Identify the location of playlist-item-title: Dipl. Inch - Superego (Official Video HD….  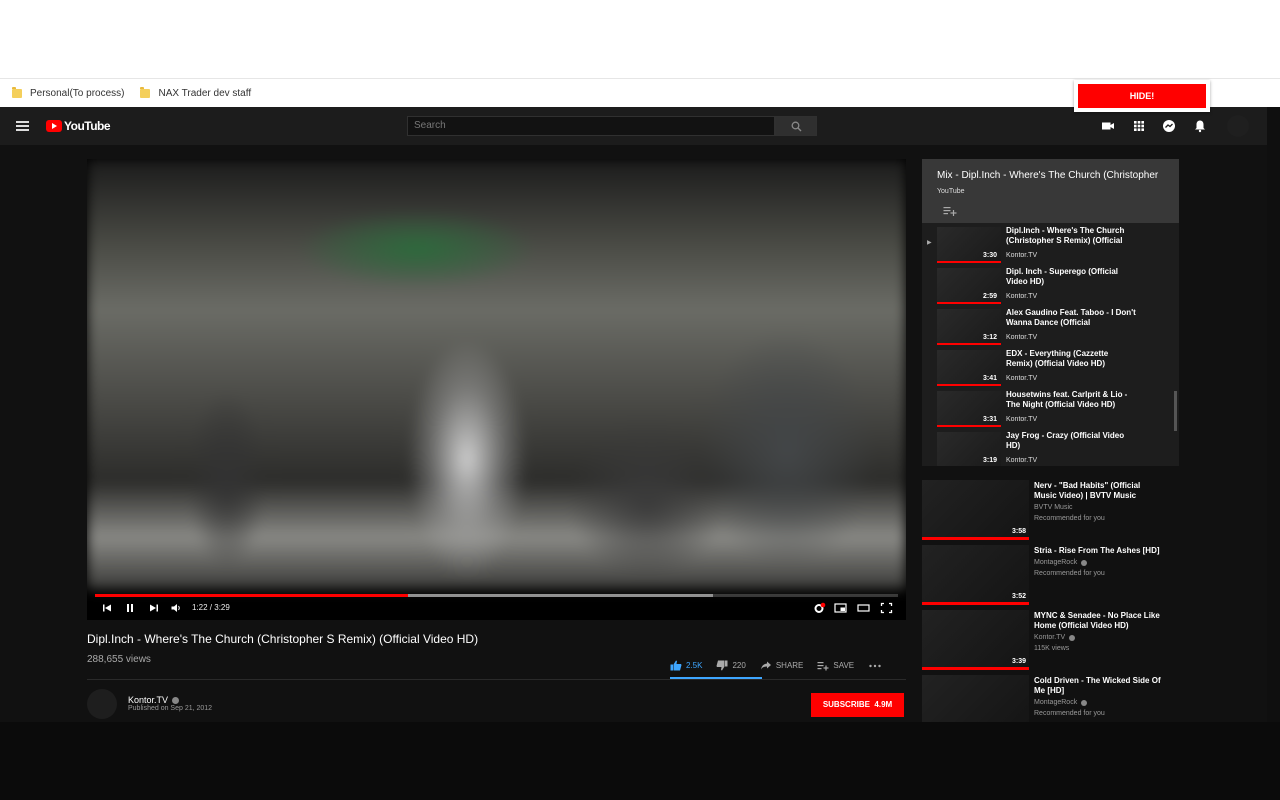
(1071, 276).